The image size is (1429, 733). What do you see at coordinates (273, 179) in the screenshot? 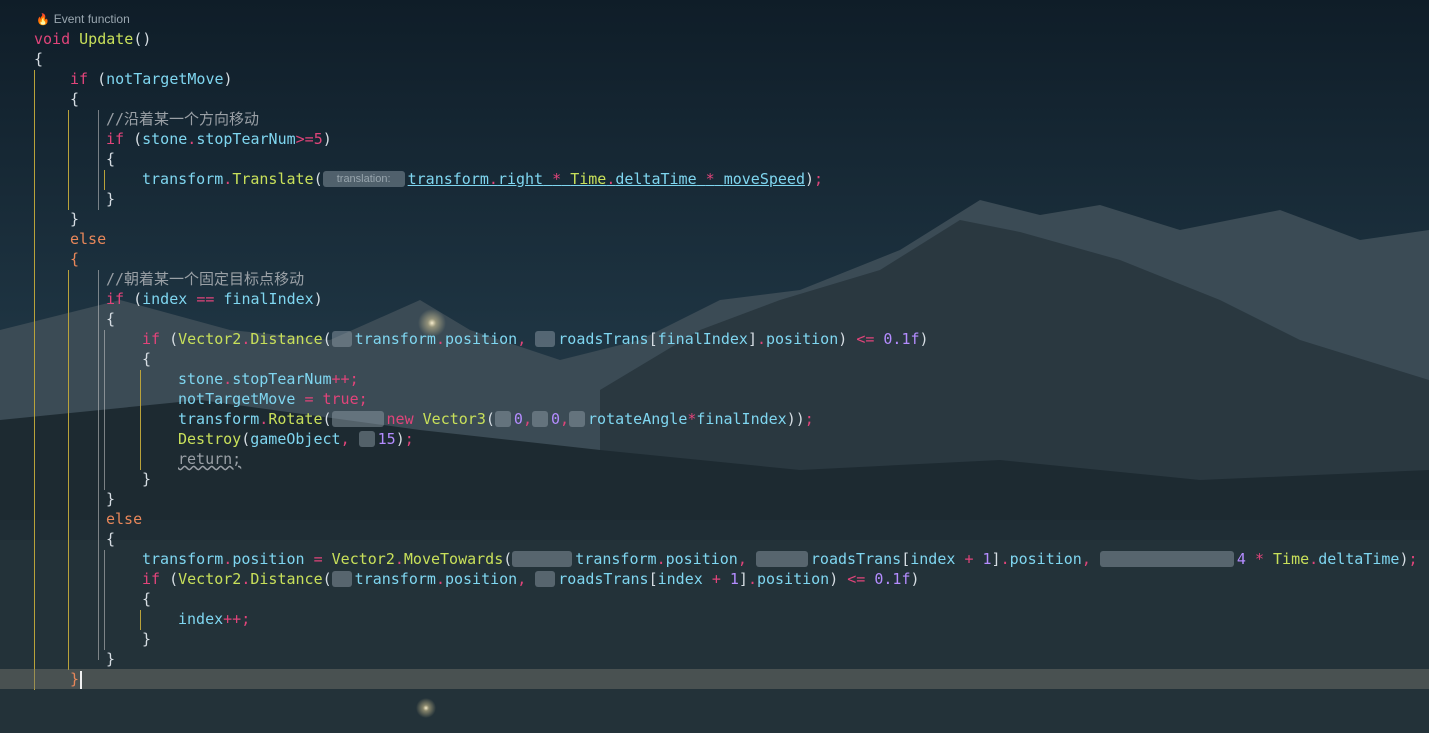
I see `method-call: Translate` at bounding box center [273, 179].